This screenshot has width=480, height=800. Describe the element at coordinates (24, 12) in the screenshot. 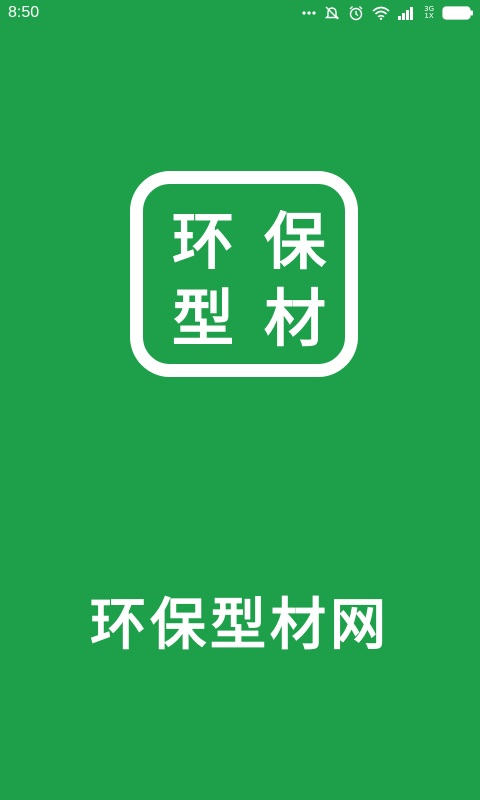

I see `status-time: 8:50` at that location.